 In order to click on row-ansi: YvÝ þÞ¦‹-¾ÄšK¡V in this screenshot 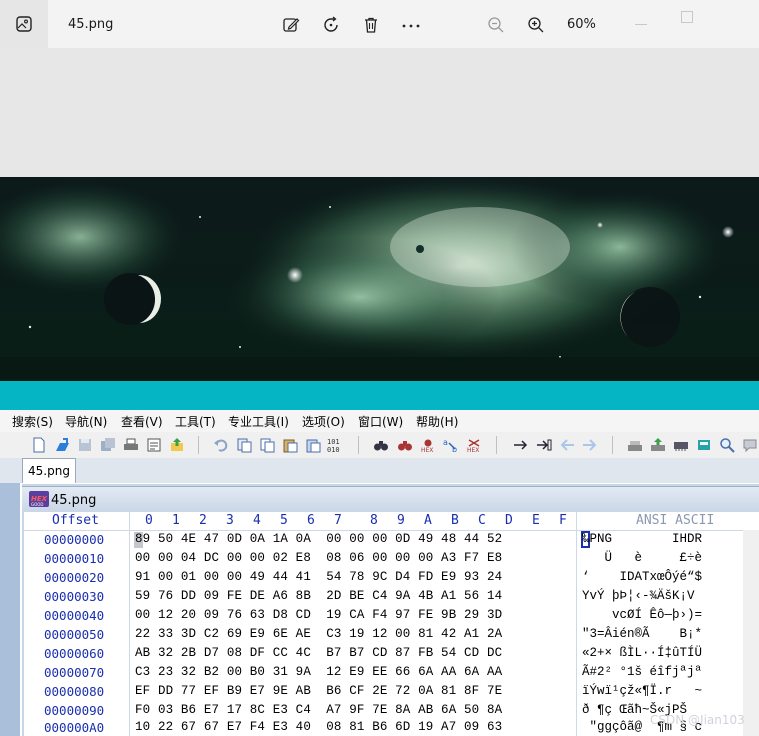, I will do `click(638, 596)`.